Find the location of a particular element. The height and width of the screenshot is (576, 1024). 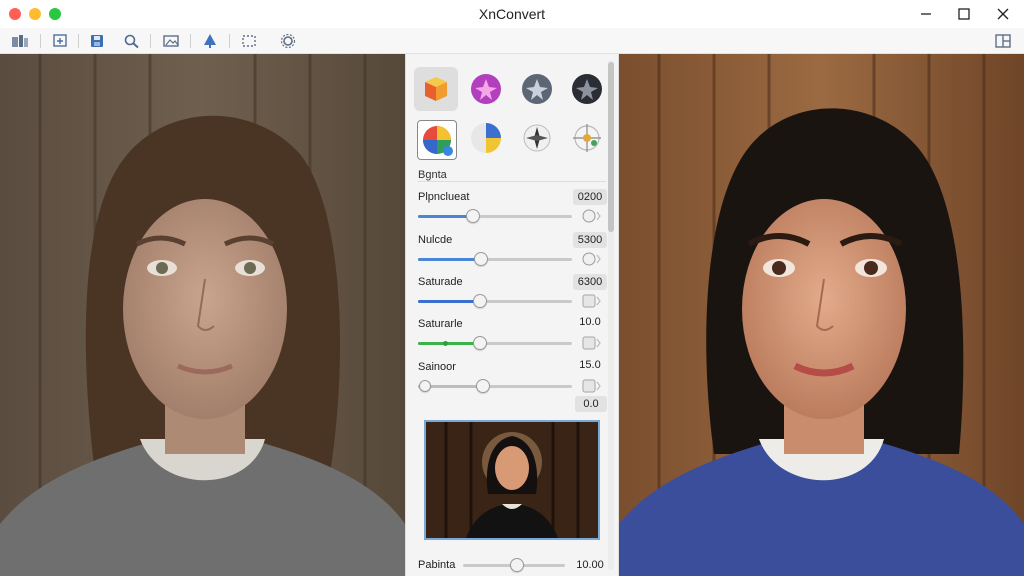

preset-compass is located at coordinates (537, 138).